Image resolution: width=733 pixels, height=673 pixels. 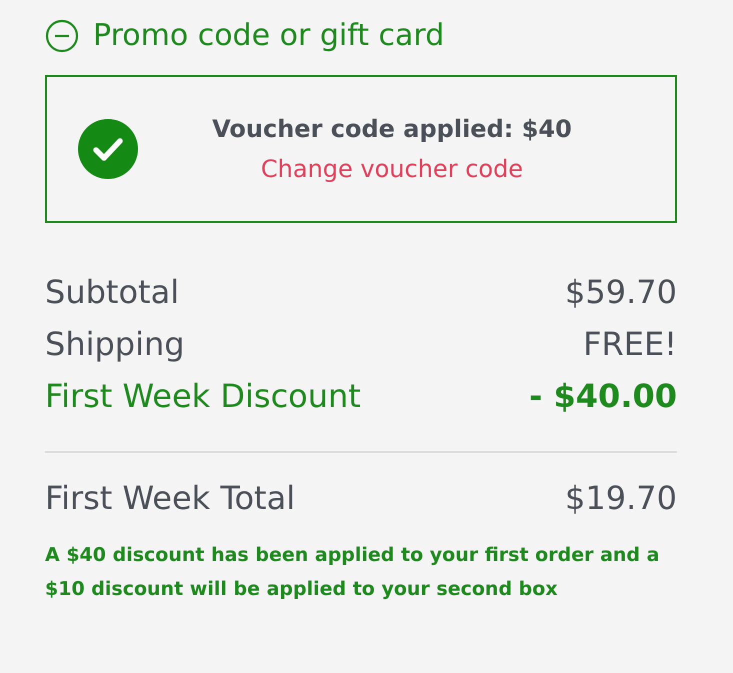 What do you see at coordinates (203, 396) in the screenshot?
I see `summary-label: First Week Discount` at bounding box center [203, 396].